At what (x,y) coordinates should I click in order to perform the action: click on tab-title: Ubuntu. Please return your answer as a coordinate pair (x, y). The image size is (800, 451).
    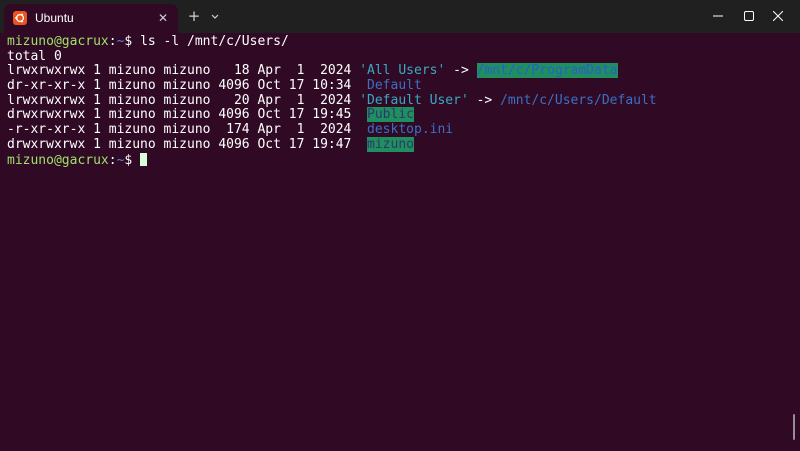
    Looking at the image, I should click on (54, 18).